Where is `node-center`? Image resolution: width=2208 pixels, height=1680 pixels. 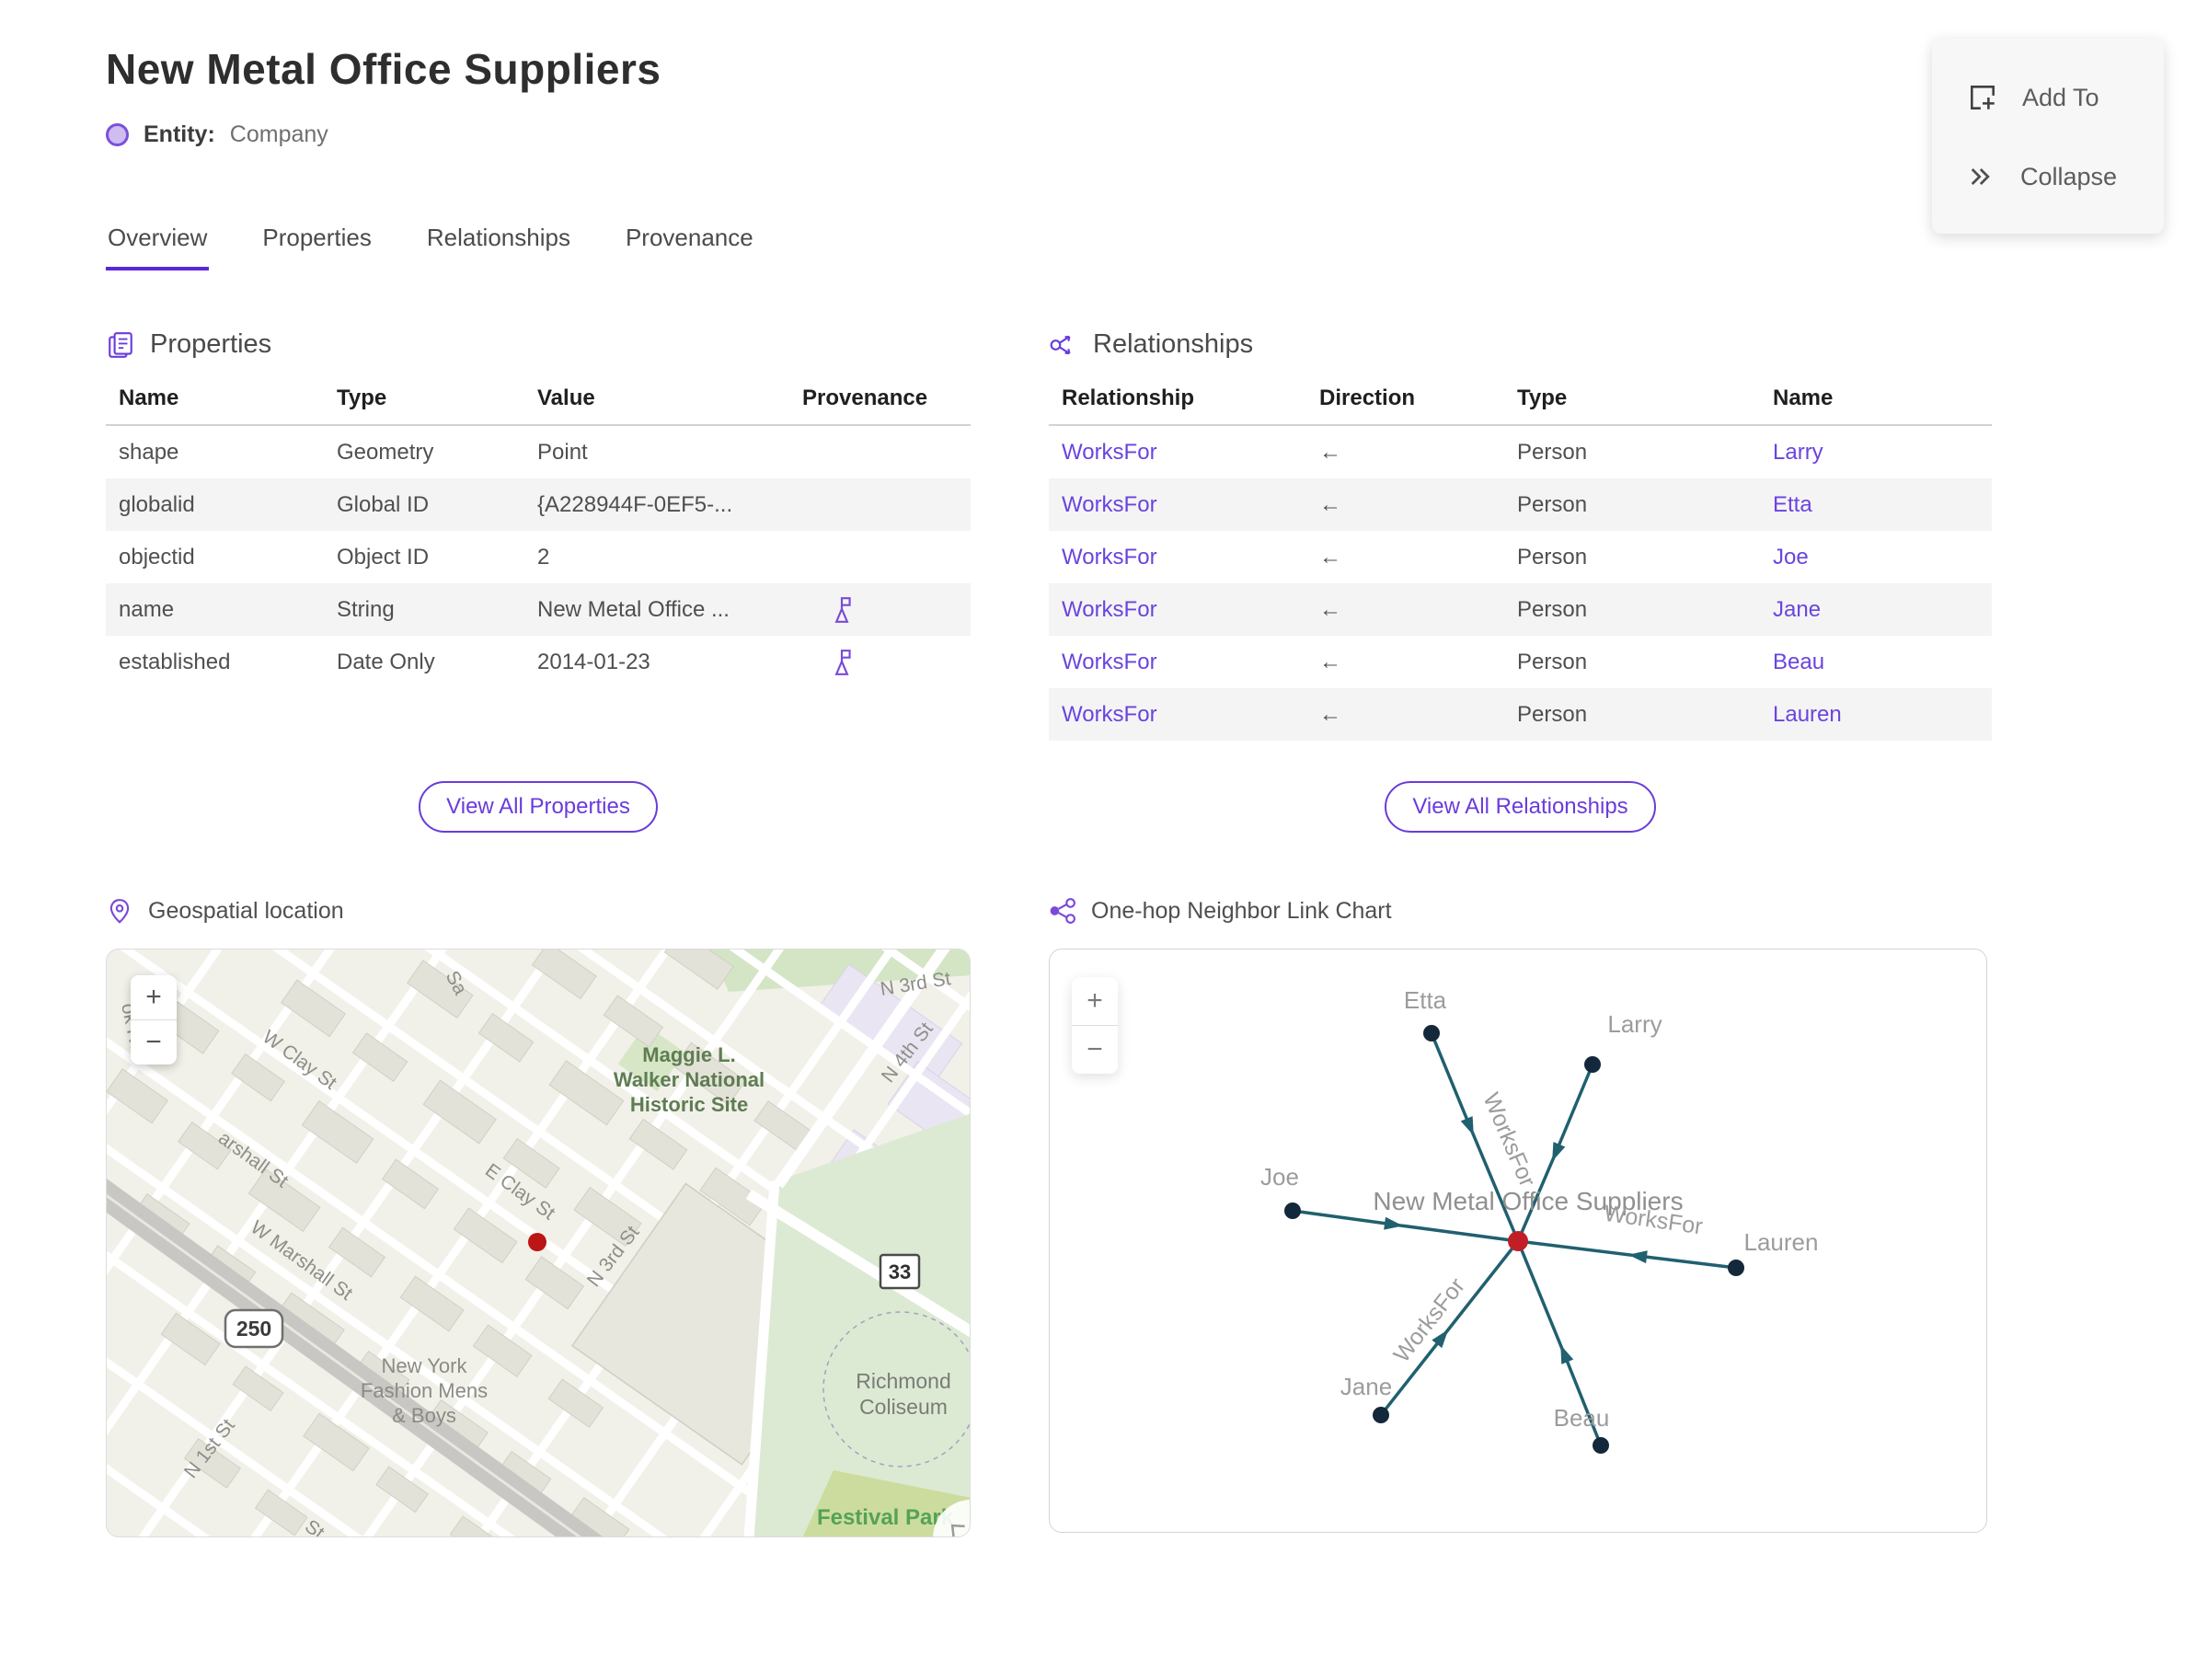 node-center is located at coordinates (1518, 1241).